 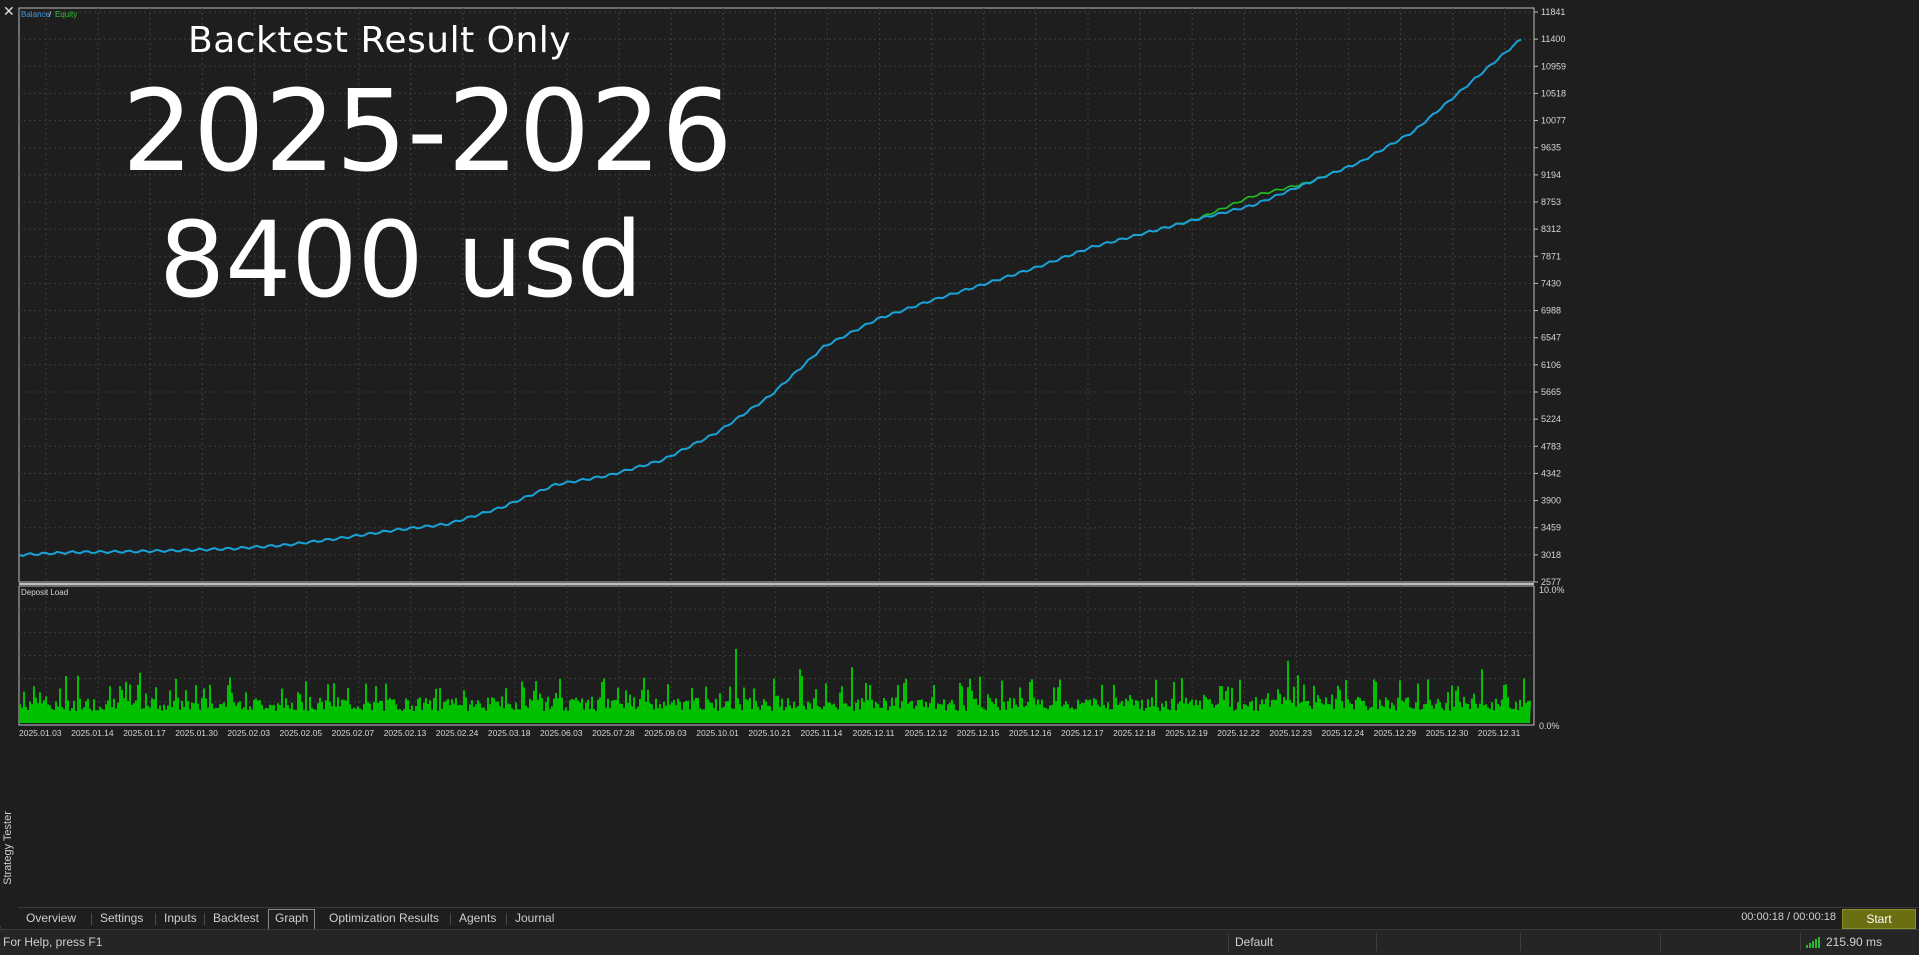 I want to click on close-icon: ✕, so click(x=9, y=11).